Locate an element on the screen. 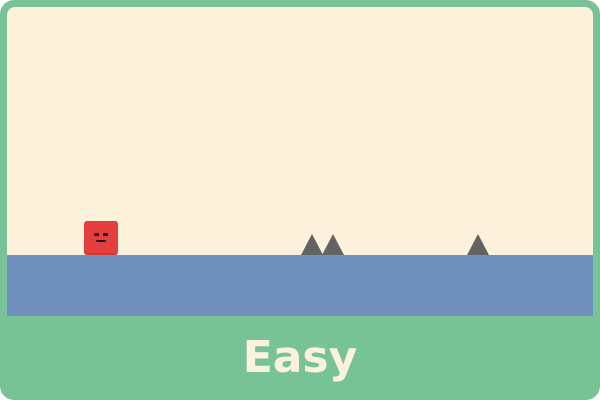  player-mouth is located at coordinates (101, 241).